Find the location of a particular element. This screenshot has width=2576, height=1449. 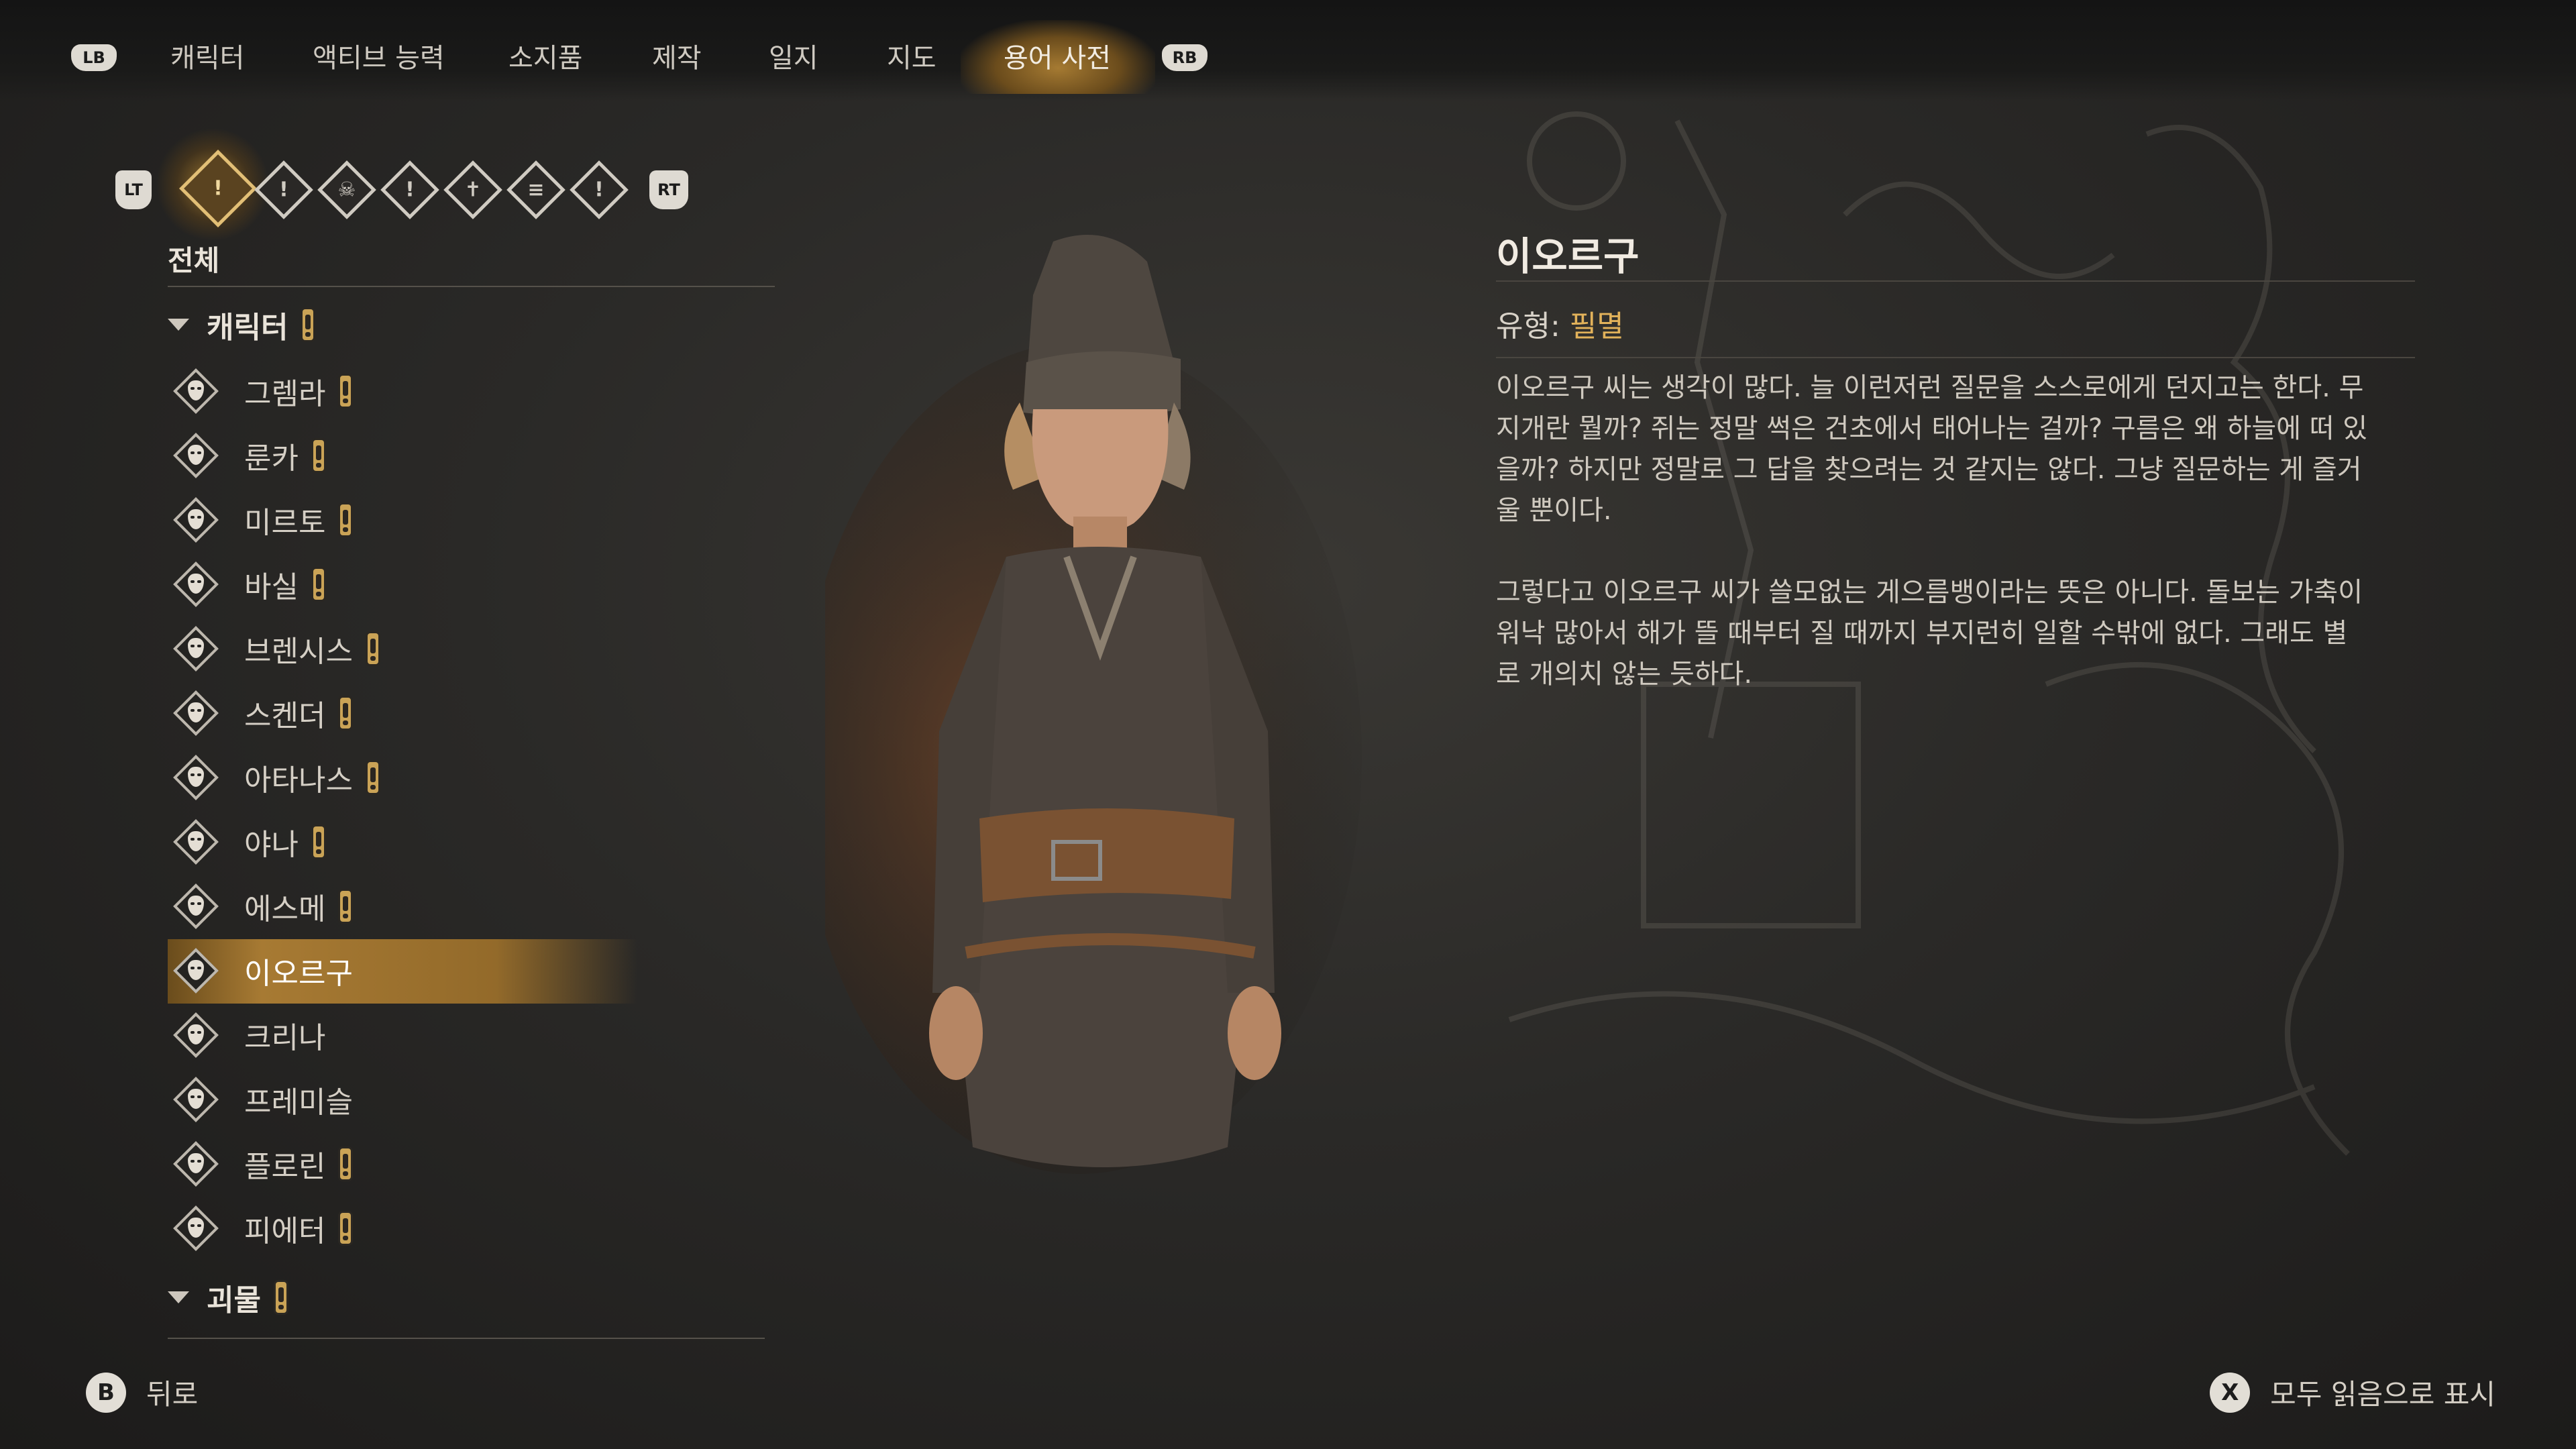

list-item-label: 바실 is located at coordinates (271, 587).